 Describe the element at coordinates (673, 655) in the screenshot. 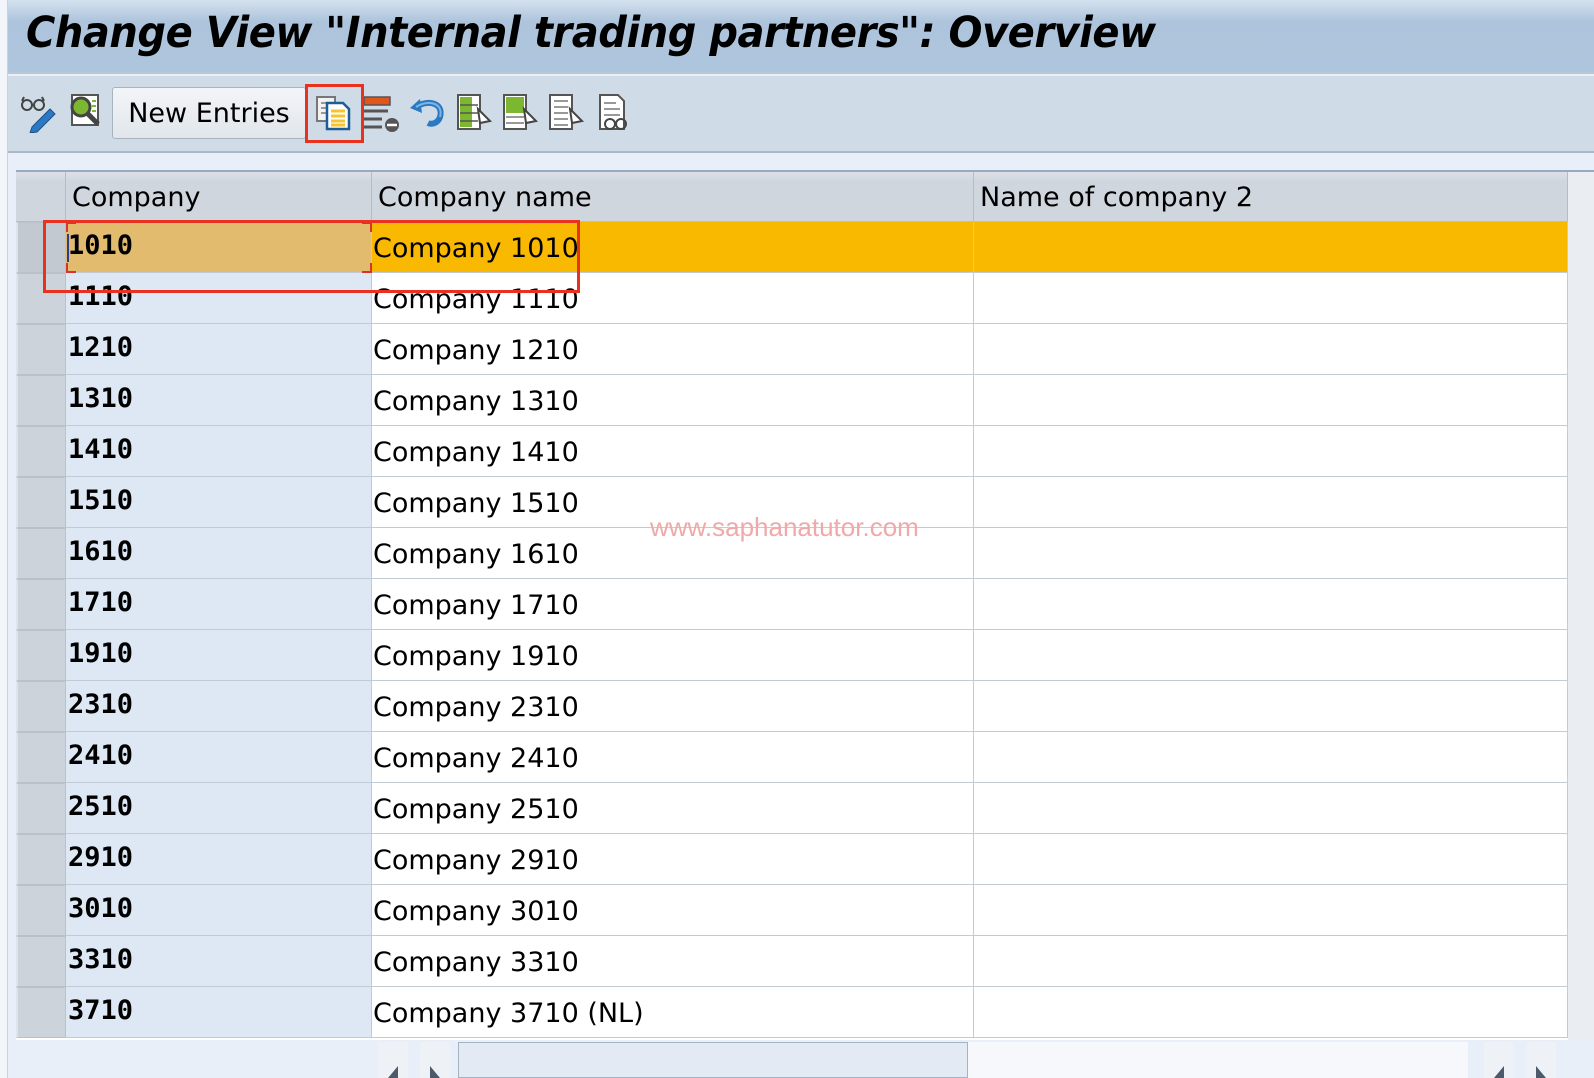

I see `company-name-cell: Company 1910` at that location.